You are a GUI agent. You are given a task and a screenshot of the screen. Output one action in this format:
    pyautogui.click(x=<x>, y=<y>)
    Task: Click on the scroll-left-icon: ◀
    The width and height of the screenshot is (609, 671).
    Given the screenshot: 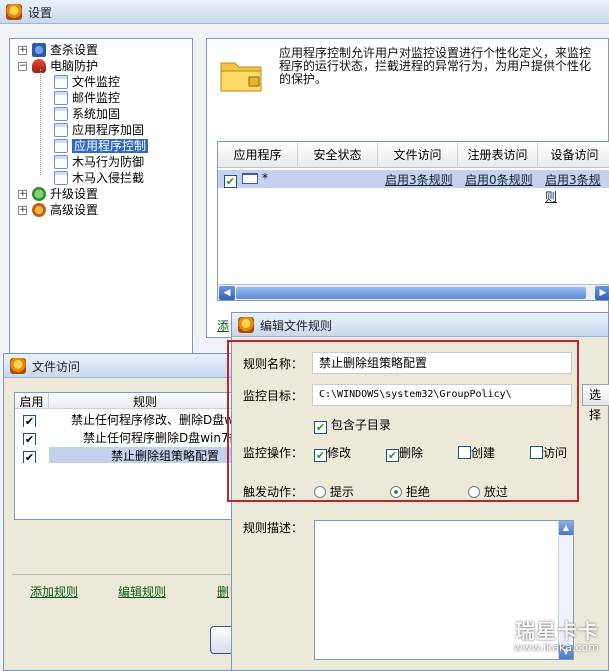 What is the action you would take?
    pyautogui.click(x=227, y=293)
    